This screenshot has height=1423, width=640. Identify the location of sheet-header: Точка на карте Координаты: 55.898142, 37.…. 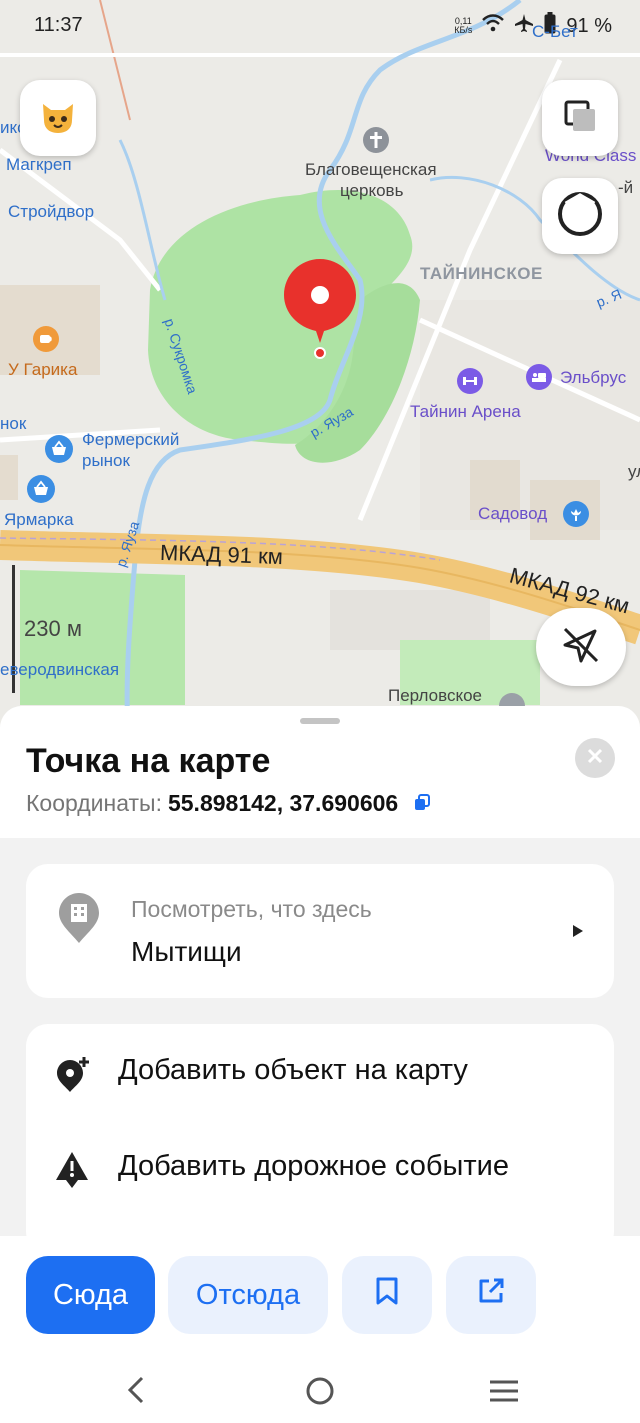
(320, 772).